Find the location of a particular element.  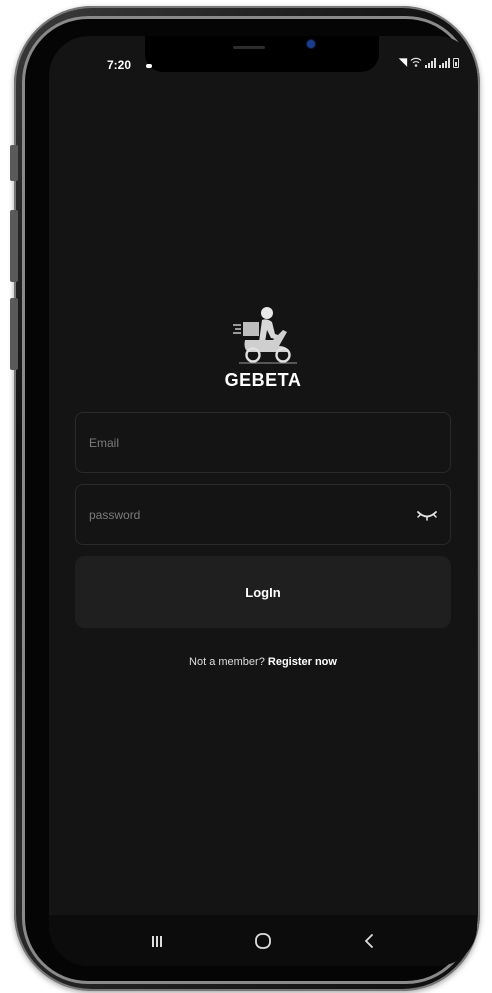

email-input is located at coordinates (263, 442).